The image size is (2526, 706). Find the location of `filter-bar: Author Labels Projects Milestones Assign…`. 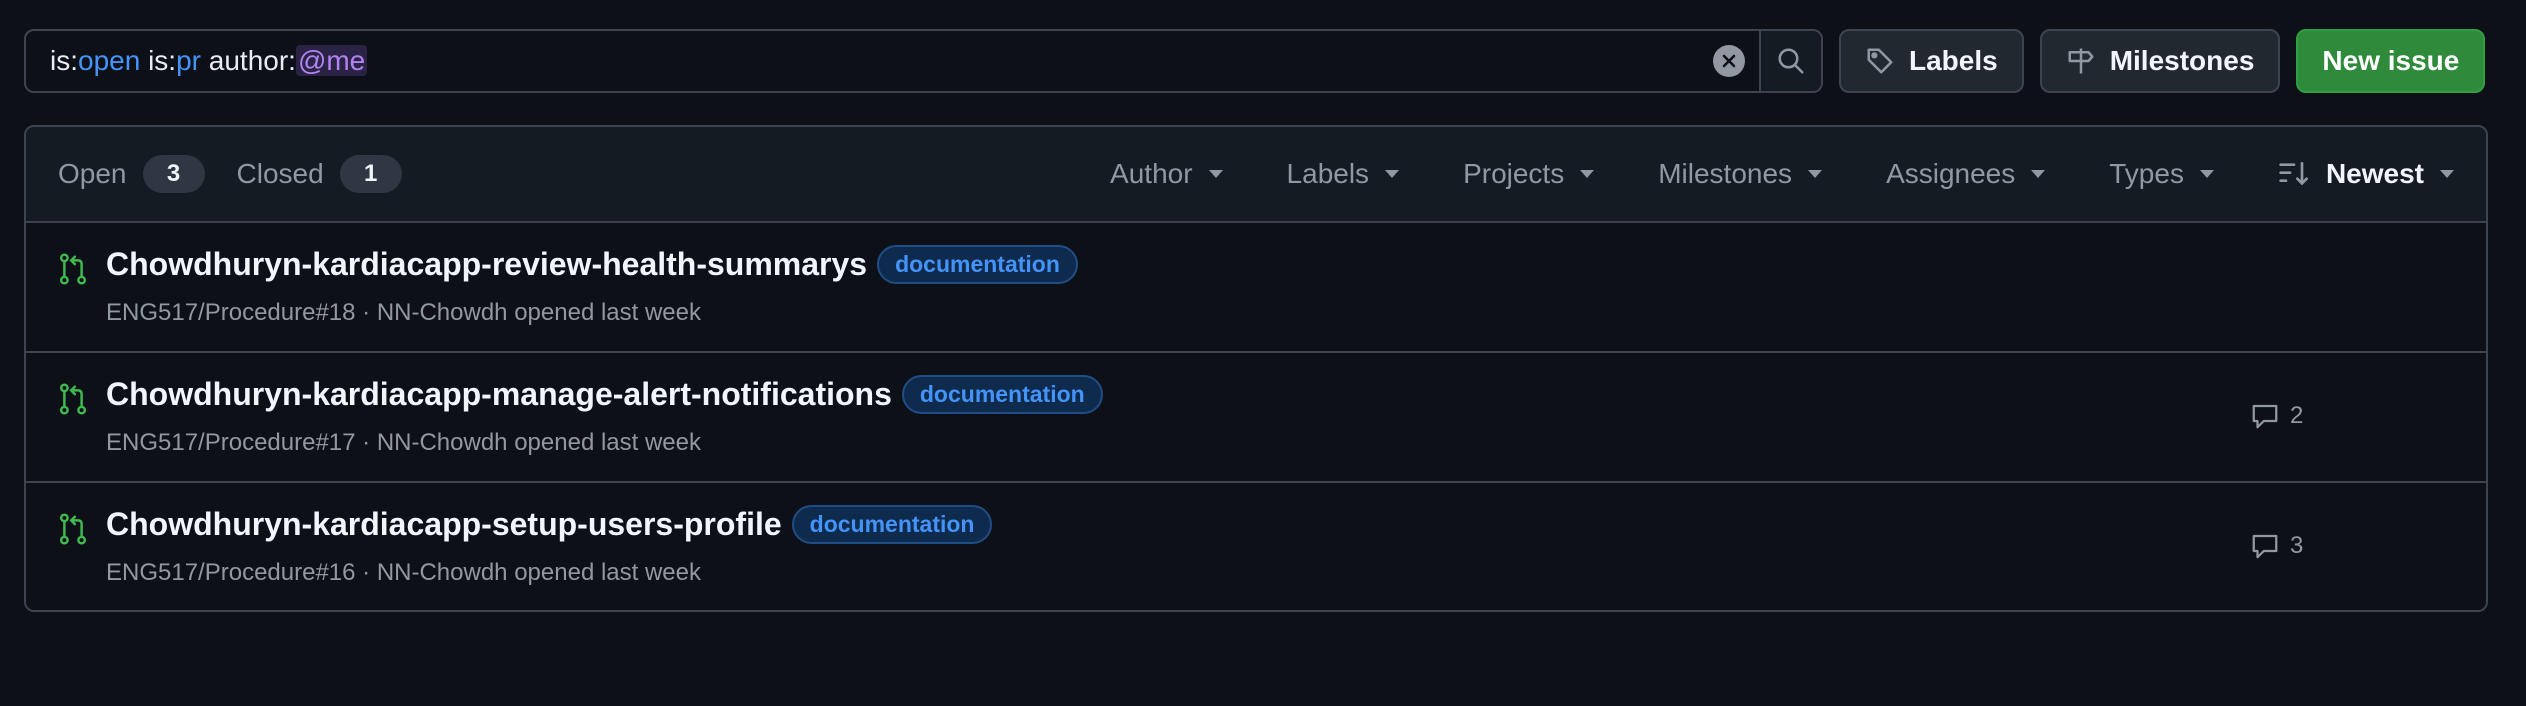

filter-bar: Author Labels Projects Milestones Assign… is located at coordinates (1750, 174).